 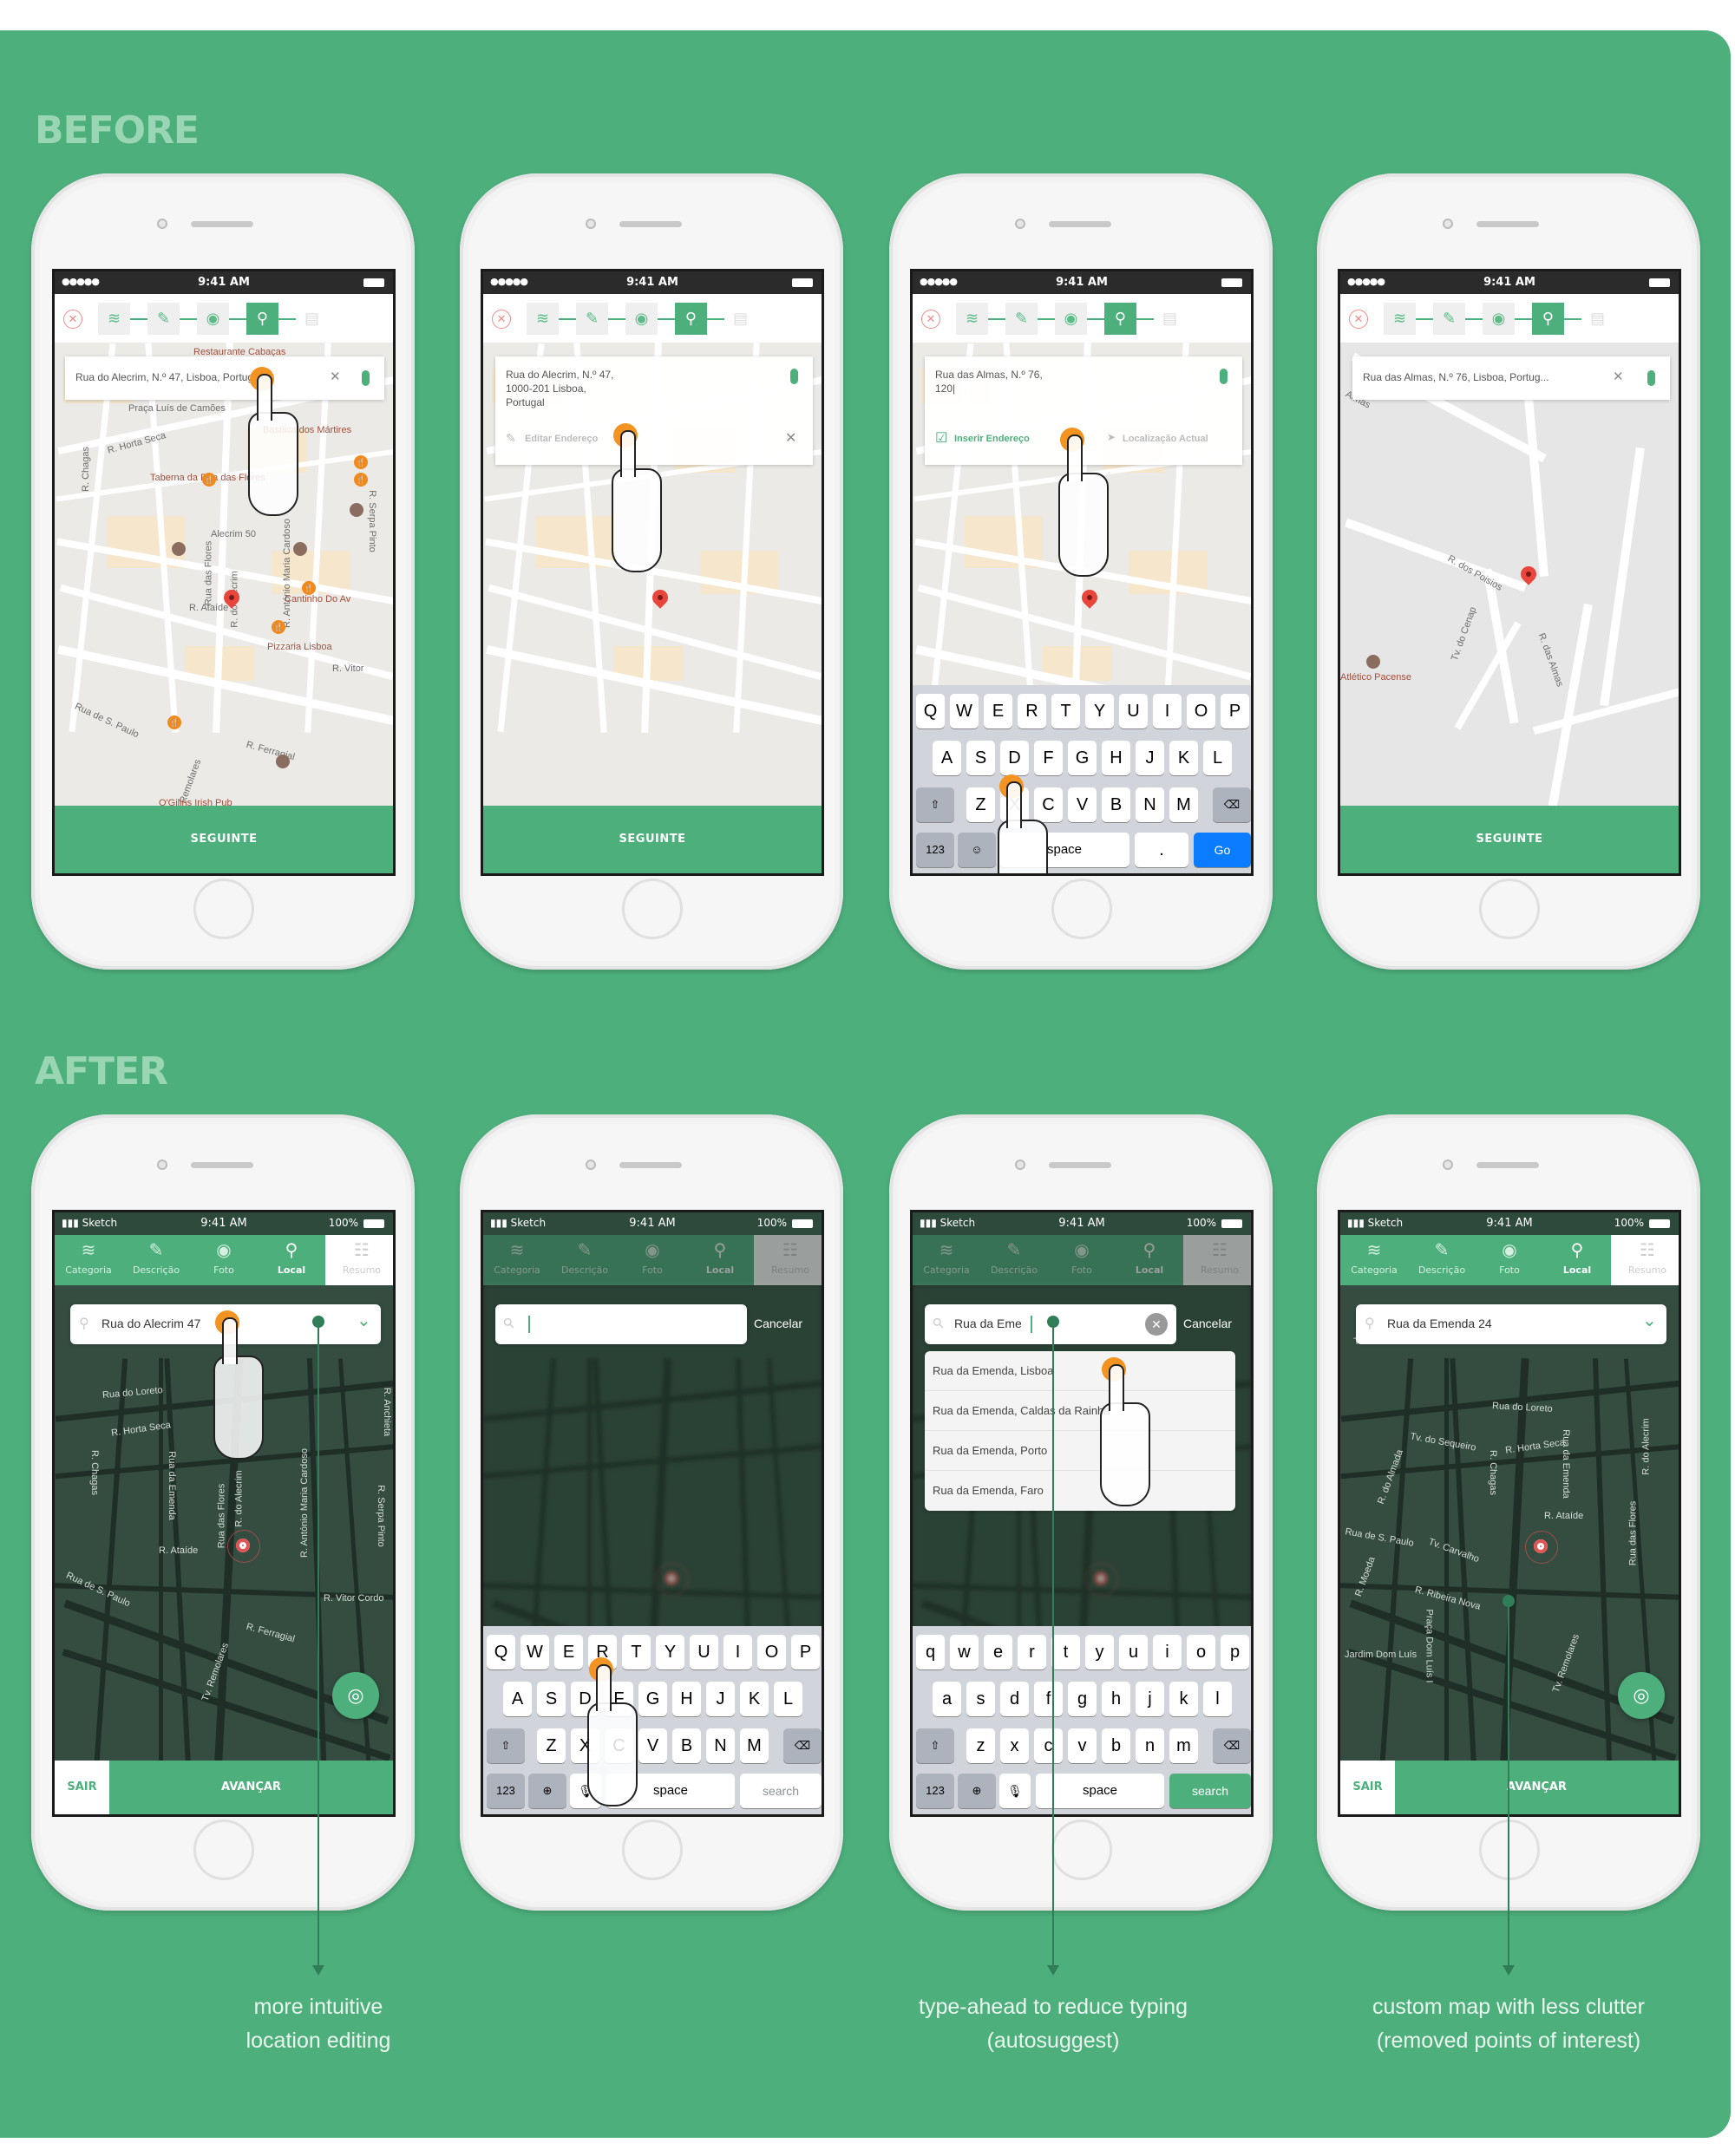 I want to click on microphone-icon, so click(x=366, y=378).